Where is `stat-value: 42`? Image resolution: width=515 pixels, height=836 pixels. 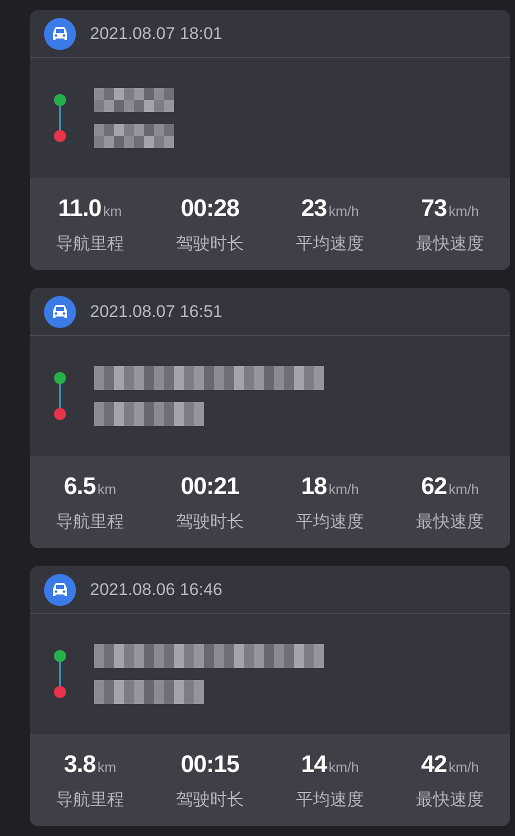
stat-value: 42 is located at coordinates (434, 765).